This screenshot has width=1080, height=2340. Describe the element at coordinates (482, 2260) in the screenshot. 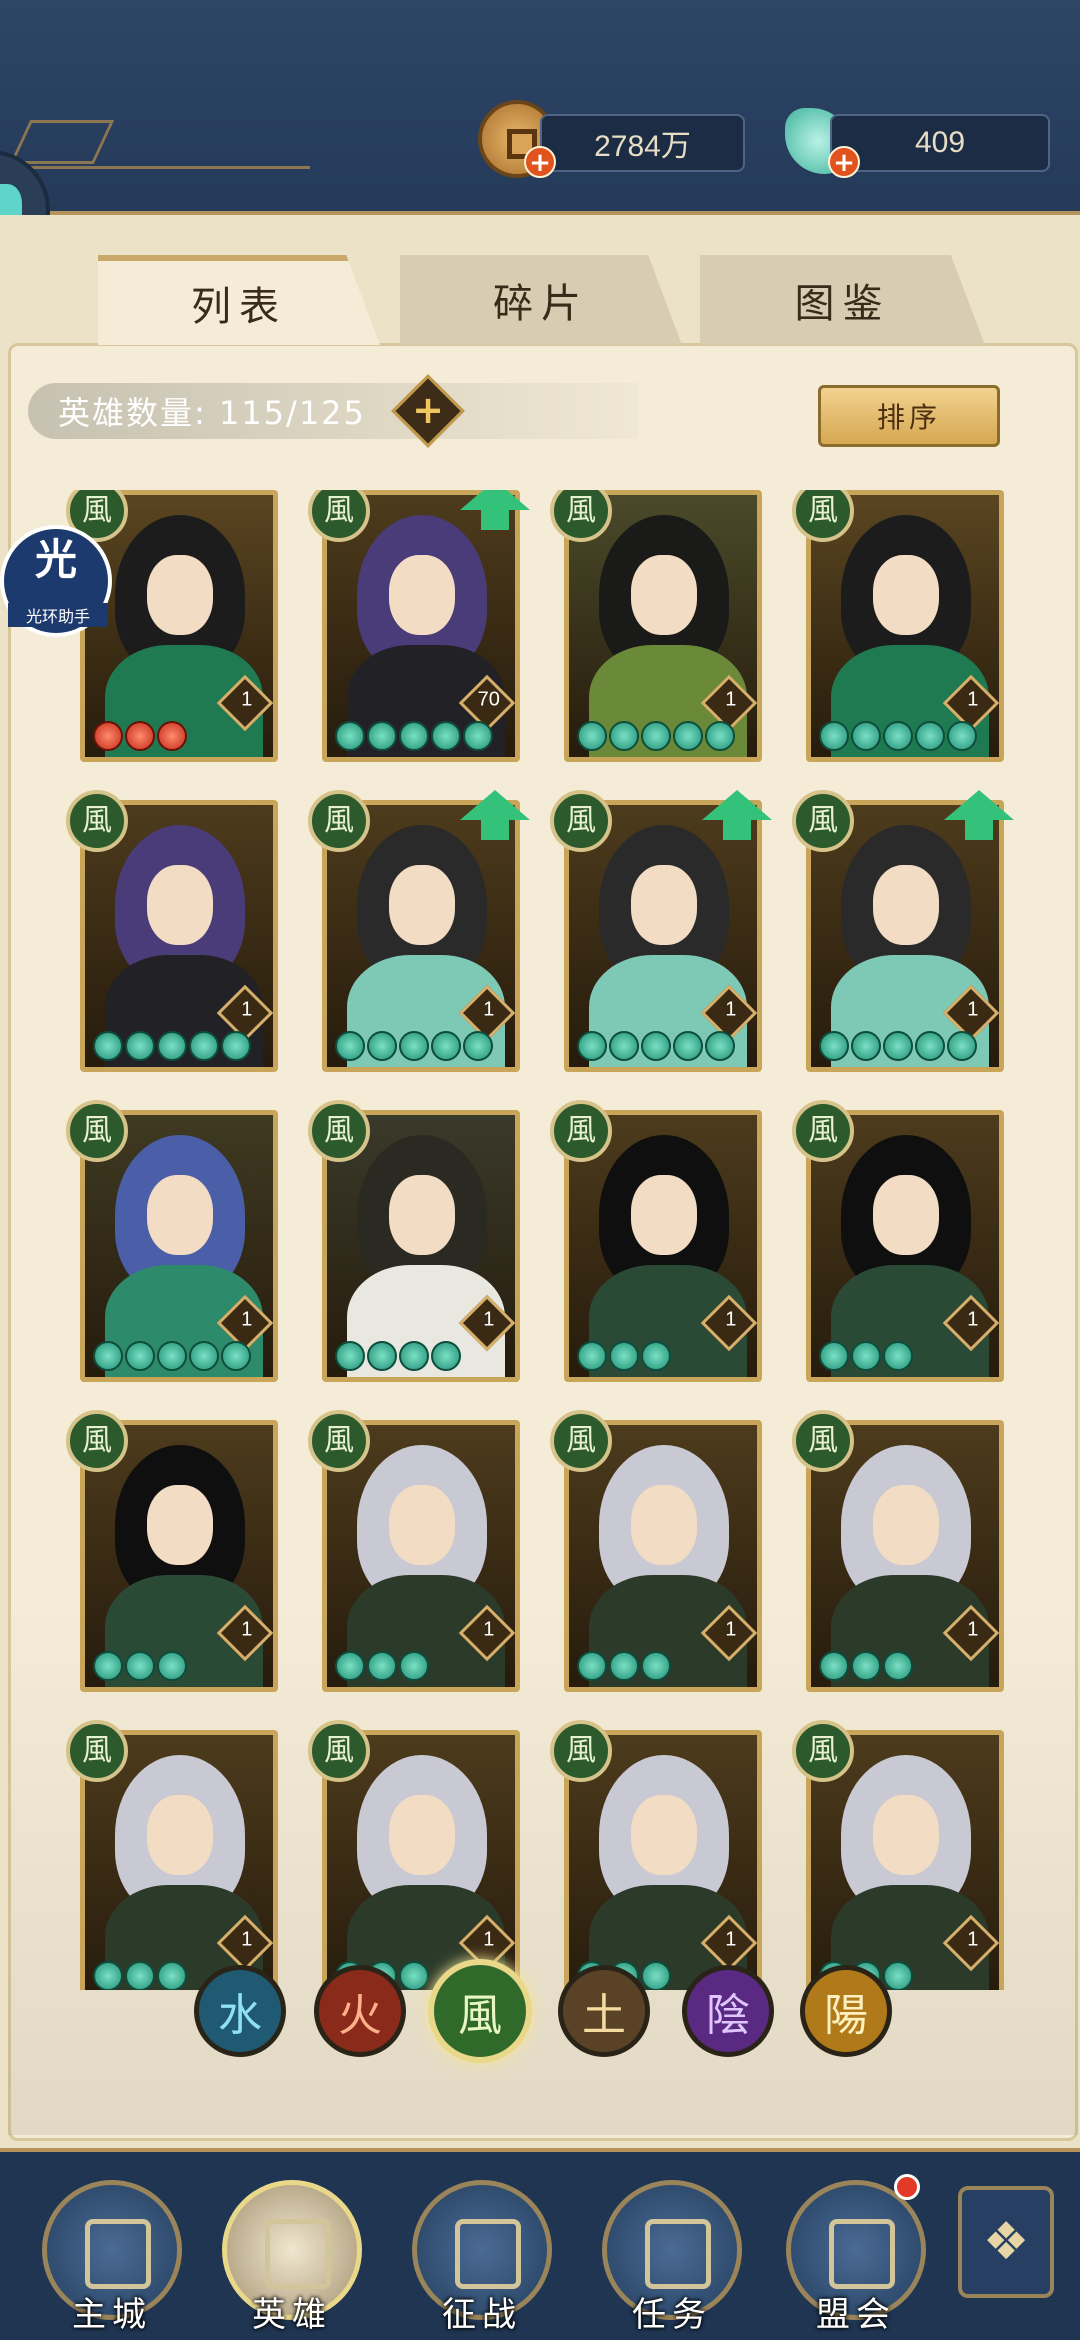

I see `nav-battle: 征战` at that location.